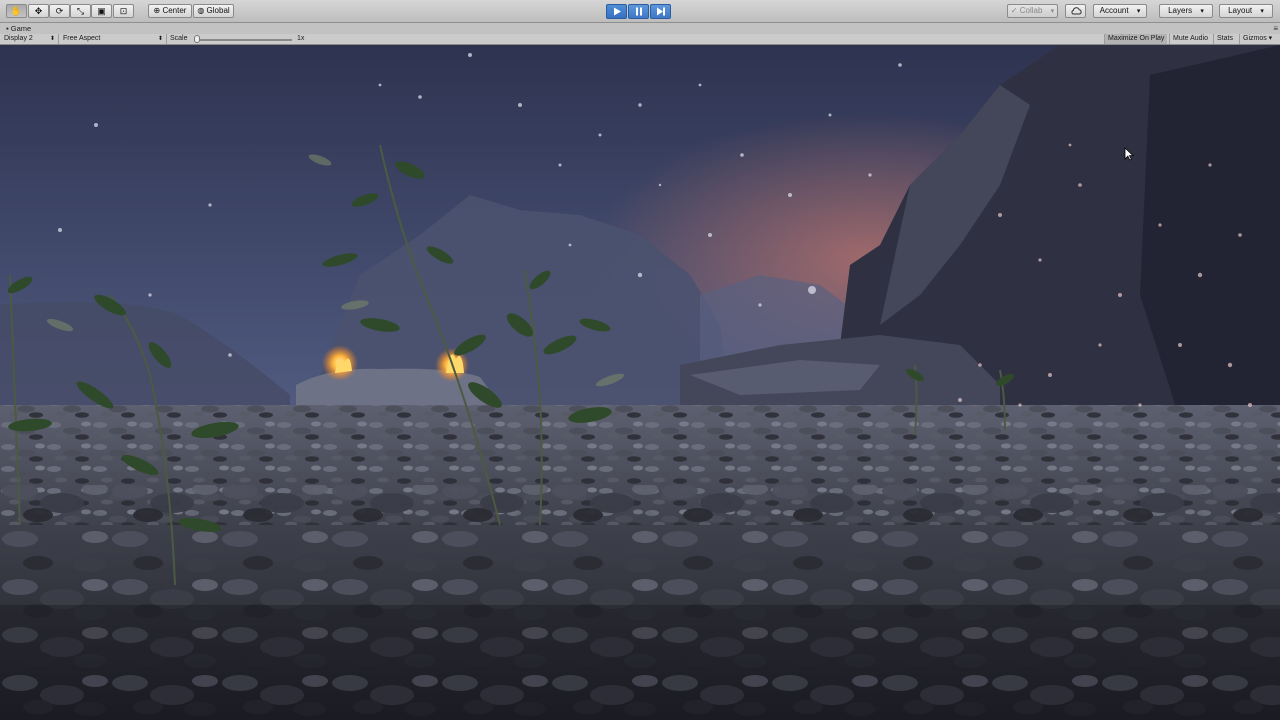 The width and height of the screenshot is (1280, 720). I want to click on cloud-button, so click(1075, 11).